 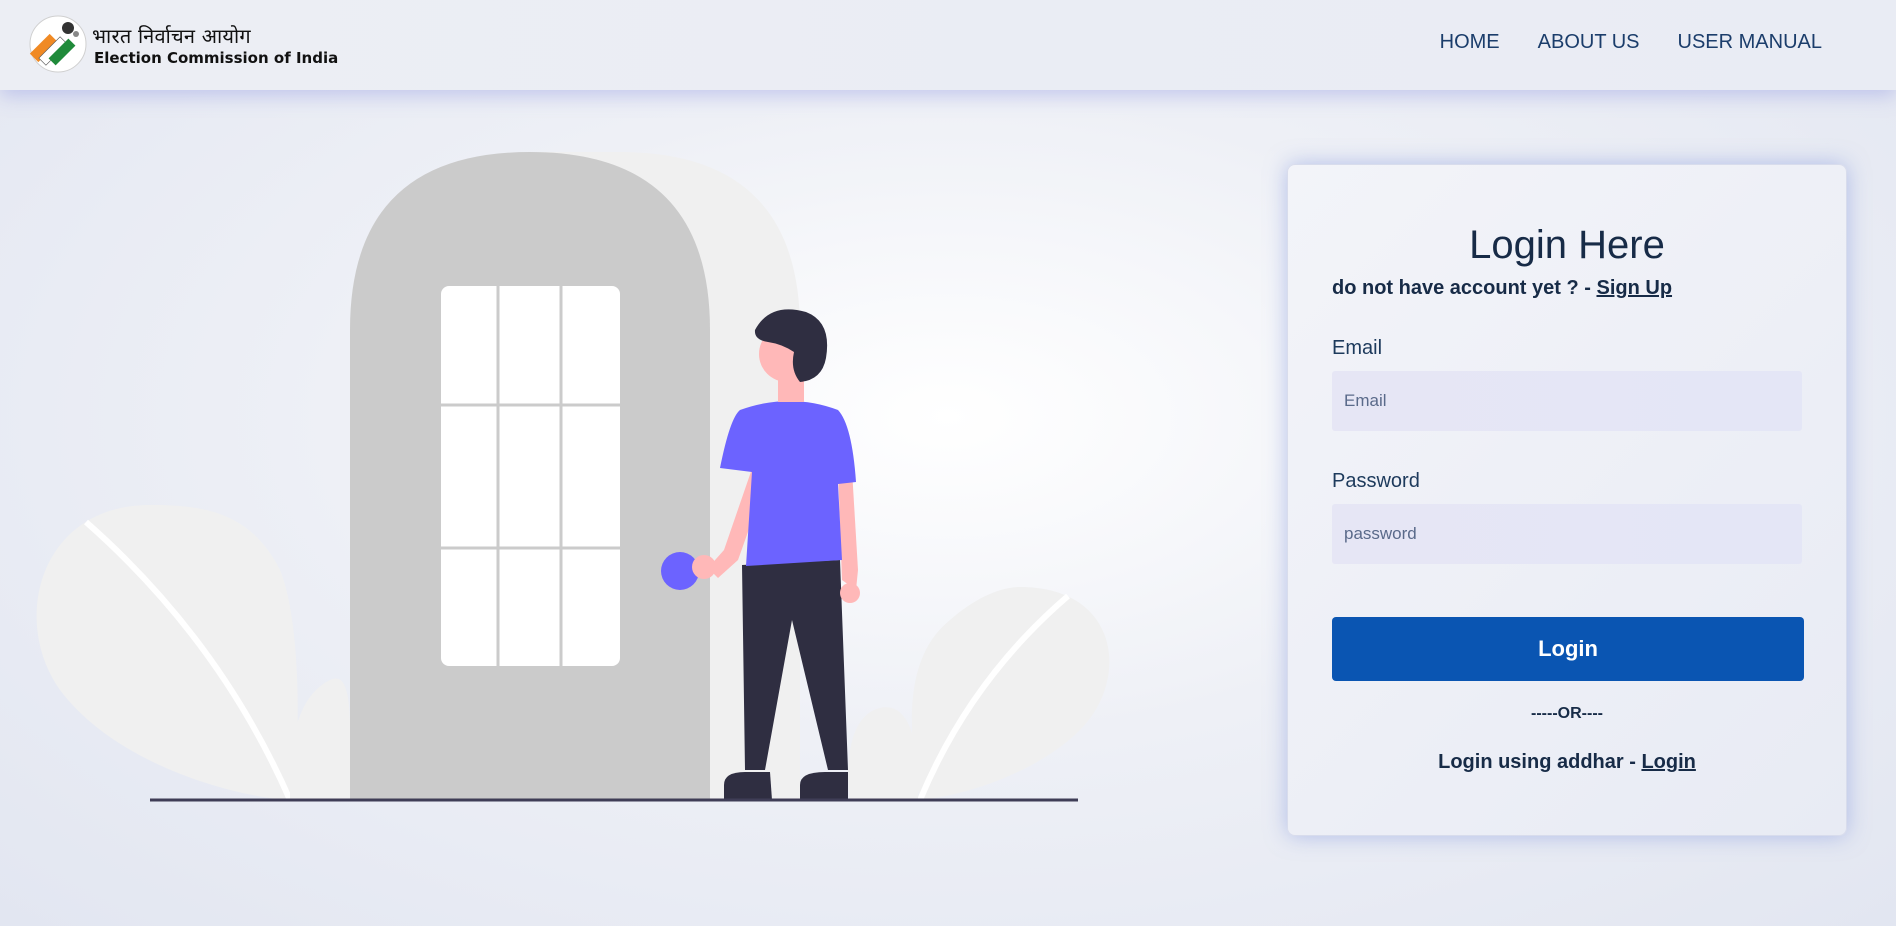 I want to click on logo-english-text: Election Commission of India, so click(x=216, y=58).